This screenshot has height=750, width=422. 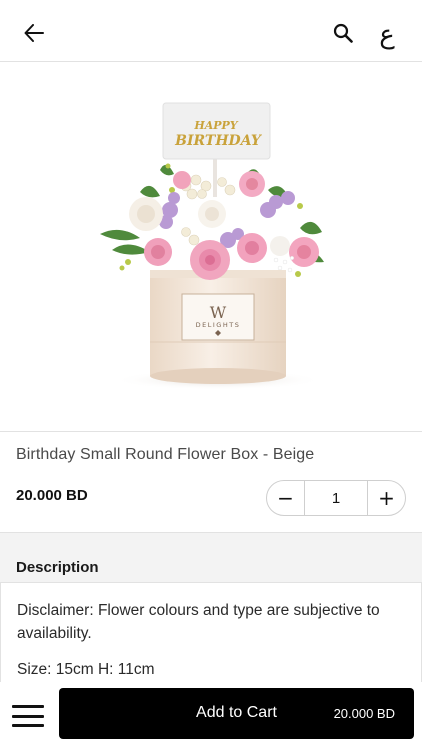 What do you see at coordinates (387, 35) in the screenshot?
I see `language-toggle-button: ع` at bounding box center [387, 35].